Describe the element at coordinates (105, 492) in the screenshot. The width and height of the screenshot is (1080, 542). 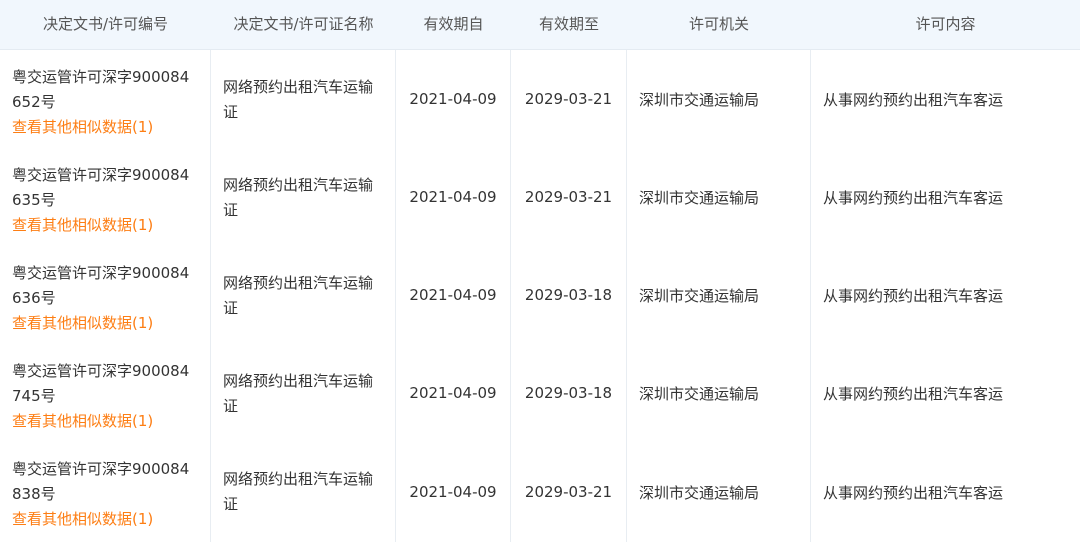
I see `license-code-cell: 粤交运管许可深字900084 838号 查看其他相似数据(1)` at that location.